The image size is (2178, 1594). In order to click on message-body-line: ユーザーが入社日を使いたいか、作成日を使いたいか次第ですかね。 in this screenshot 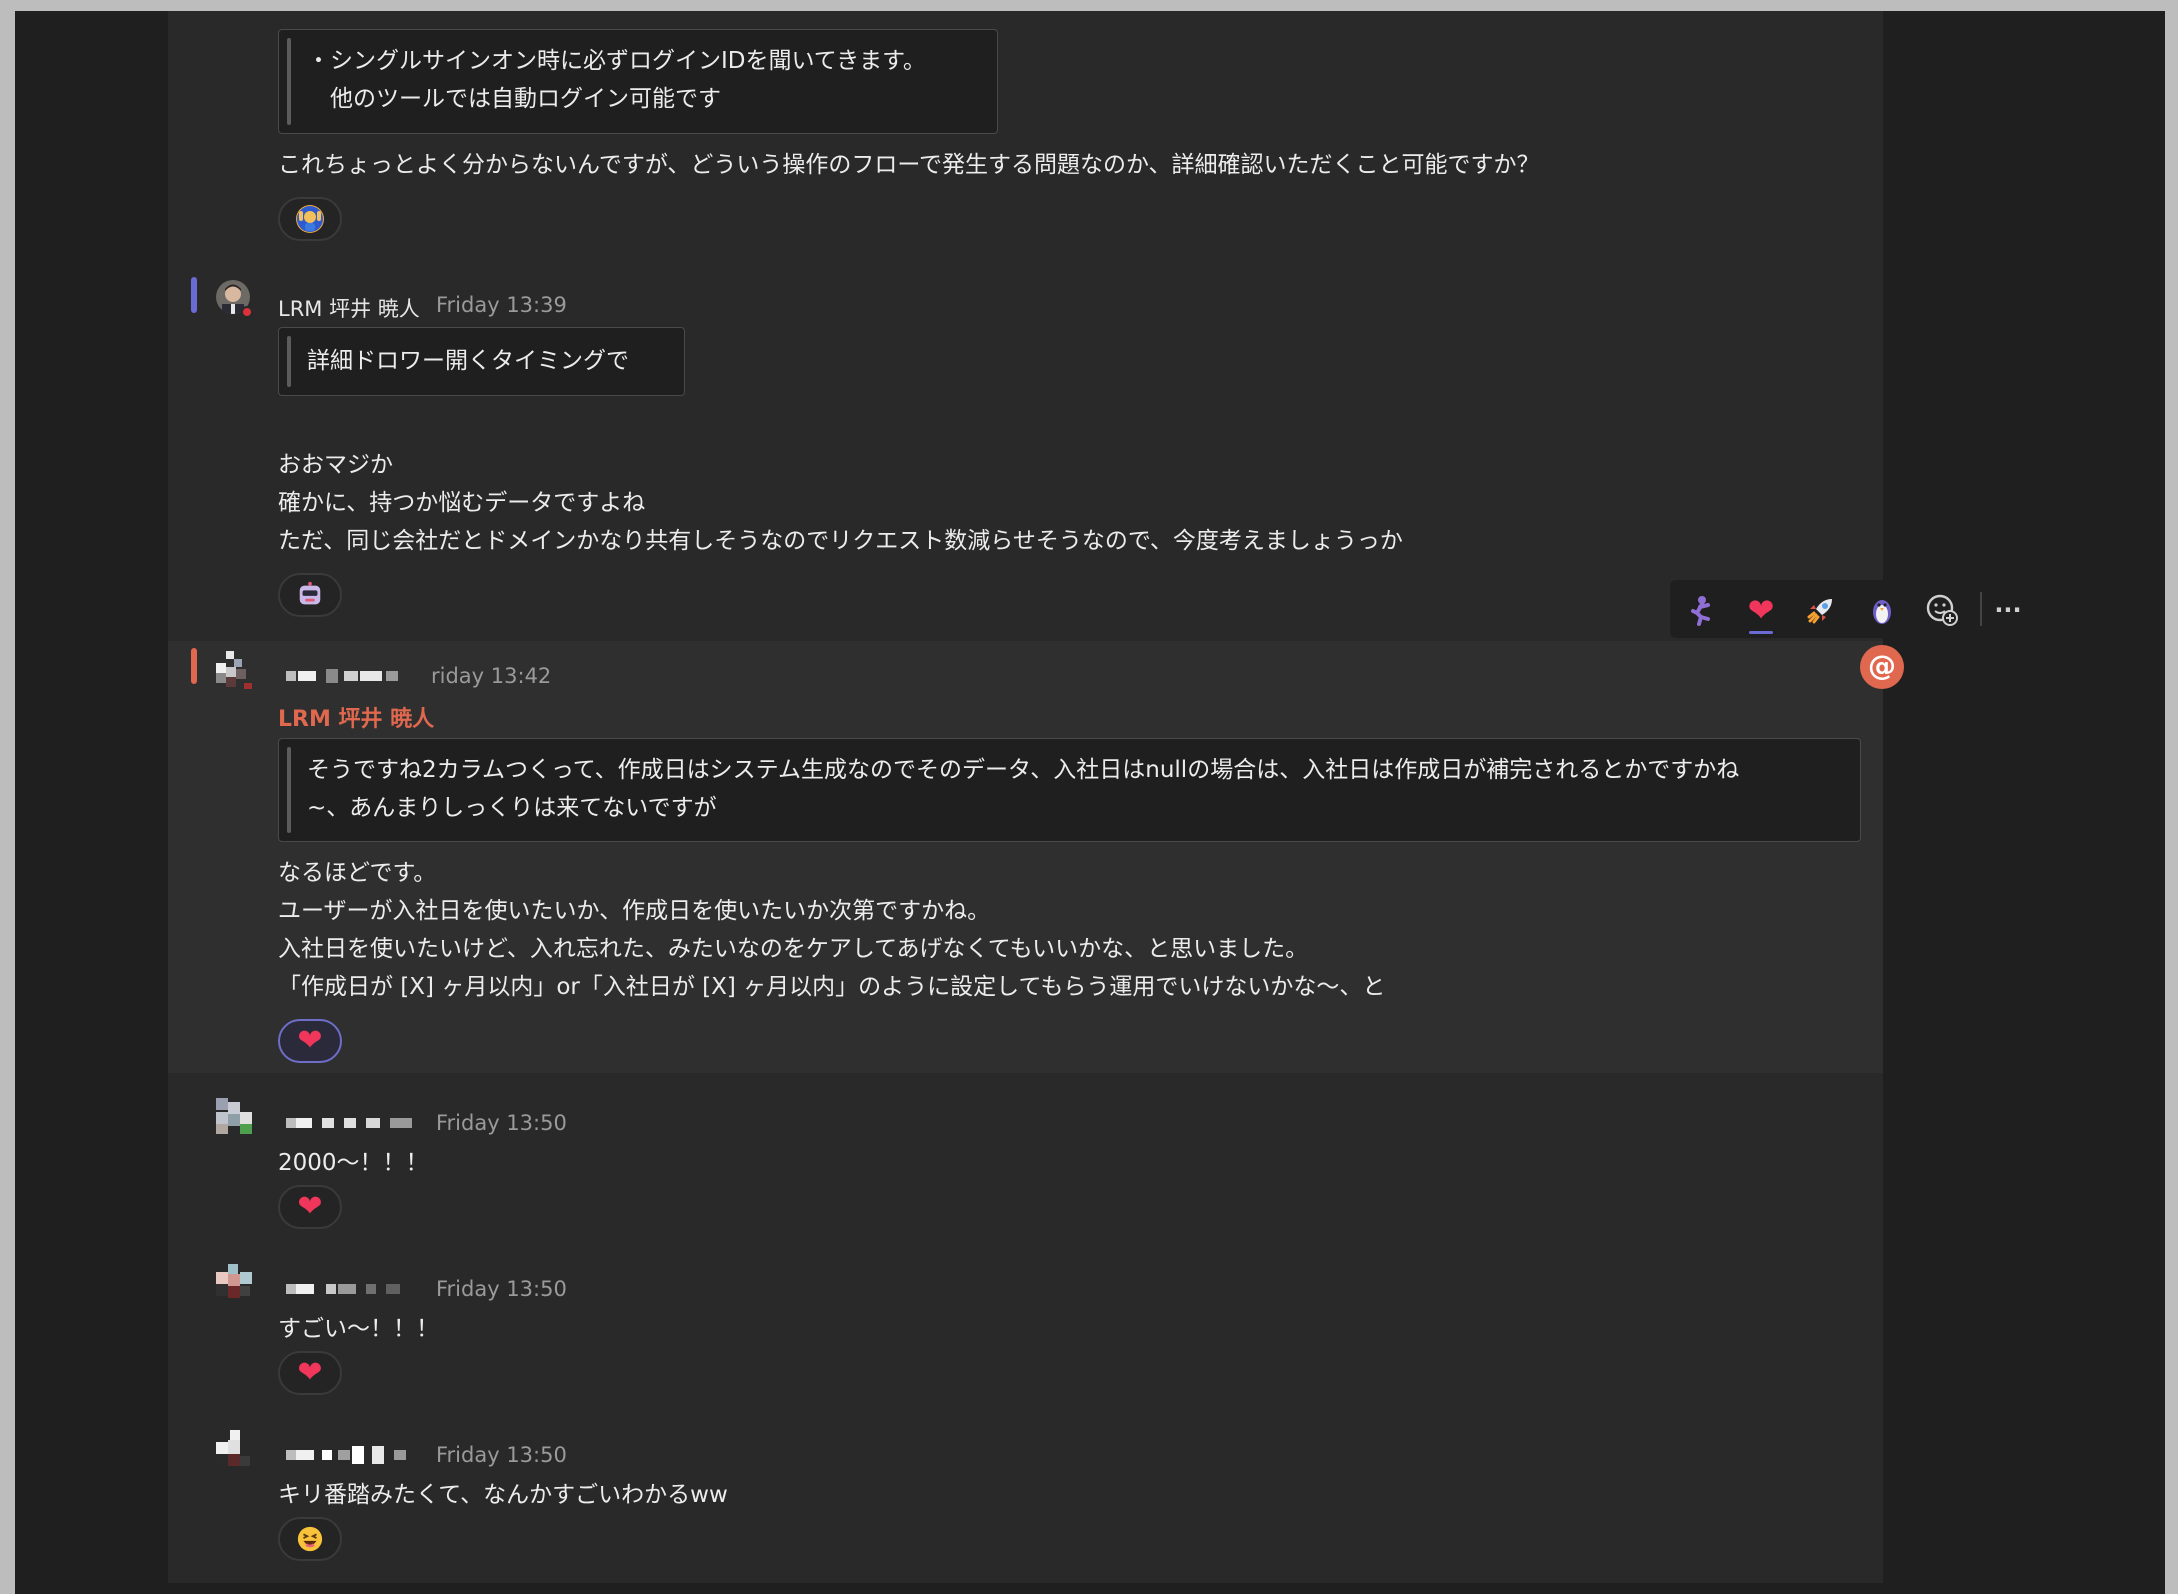, I will do `click(634, 911)`.